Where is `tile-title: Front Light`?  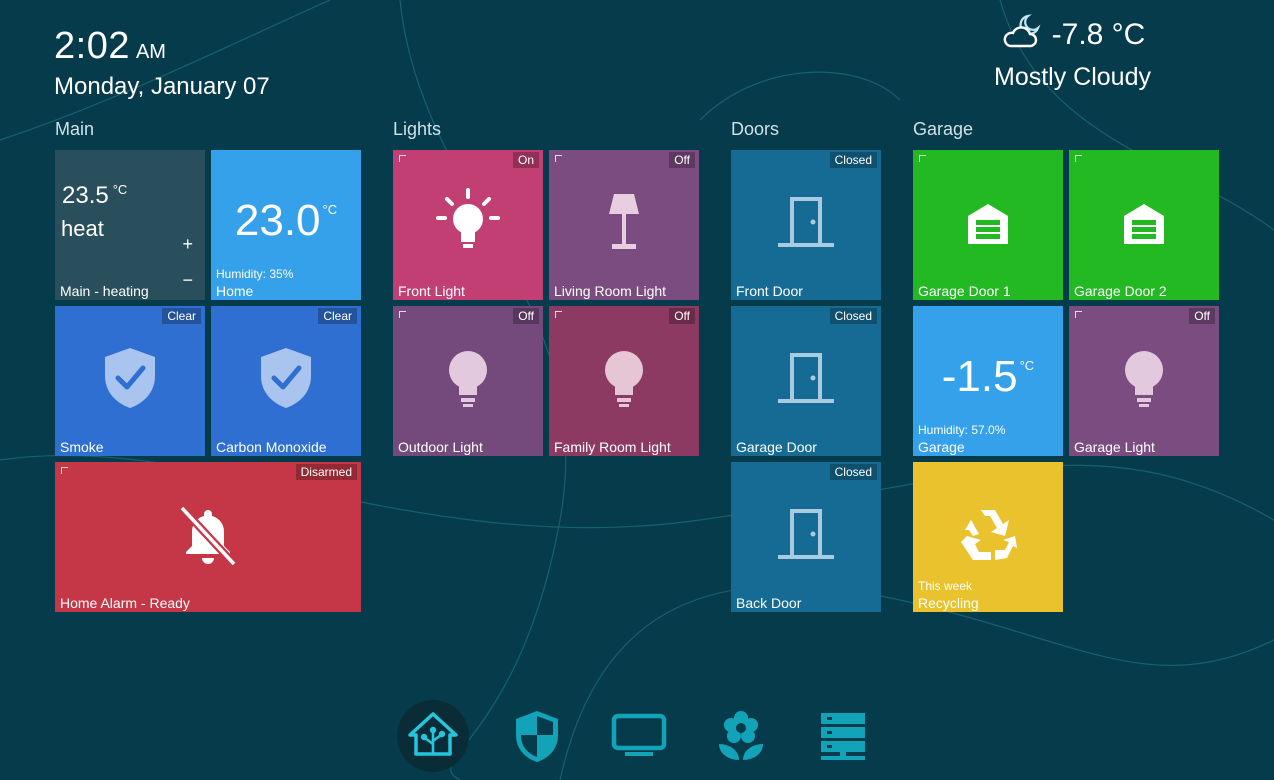
tile-title: Front Light is located at coordinates (431, 291).